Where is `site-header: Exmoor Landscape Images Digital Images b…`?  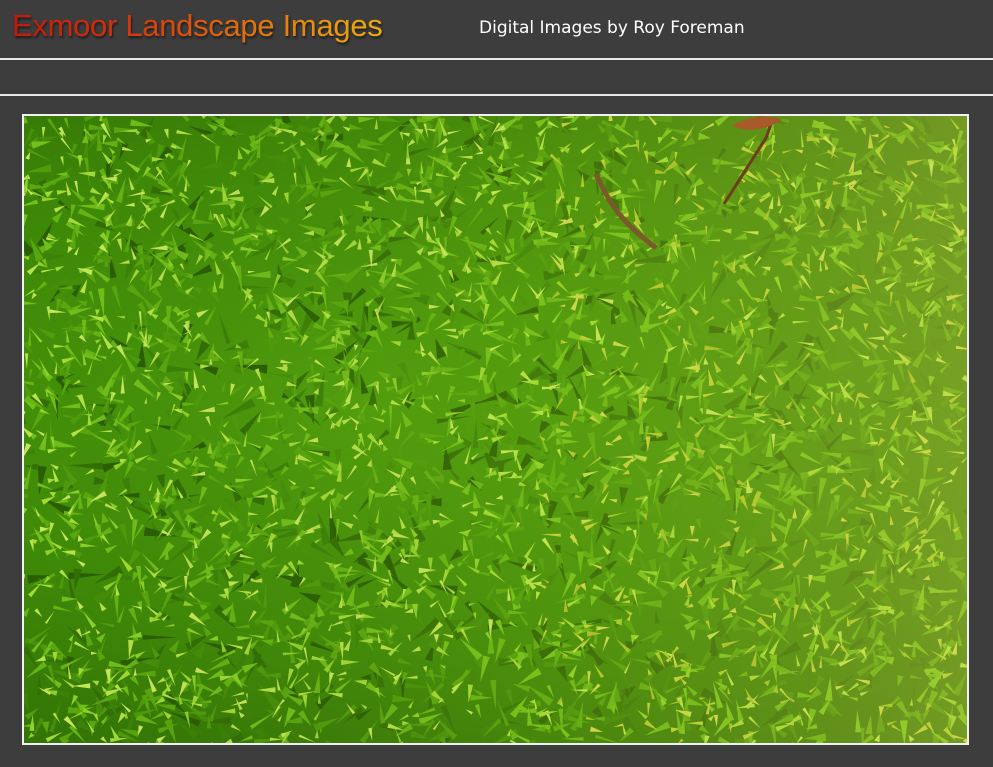
site-header: Exmoor Landscape Images Digital Images b… is located at coordinates (496, 30).